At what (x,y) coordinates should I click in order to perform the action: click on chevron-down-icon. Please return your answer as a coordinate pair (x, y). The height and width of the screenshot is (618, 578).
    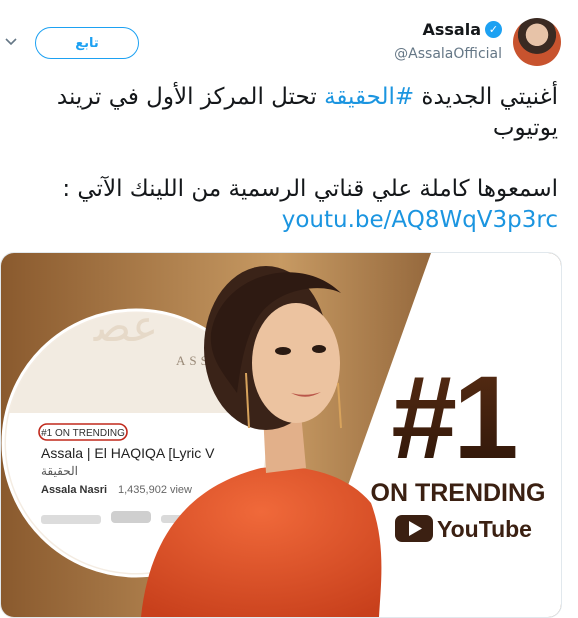
    Looking at the image, I should click on (11, 41).